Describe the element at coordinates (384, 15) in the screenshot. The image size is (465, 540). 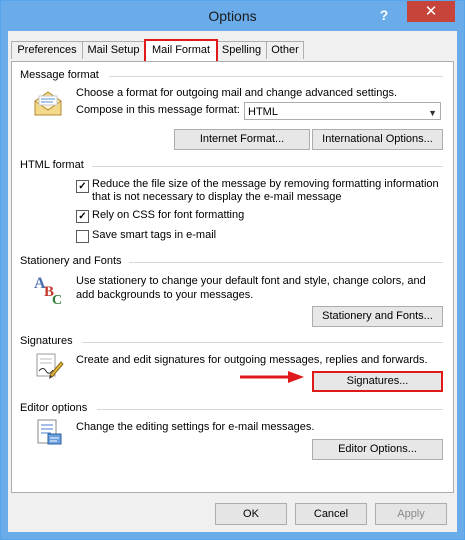
I see `help-button: ?` at that location.